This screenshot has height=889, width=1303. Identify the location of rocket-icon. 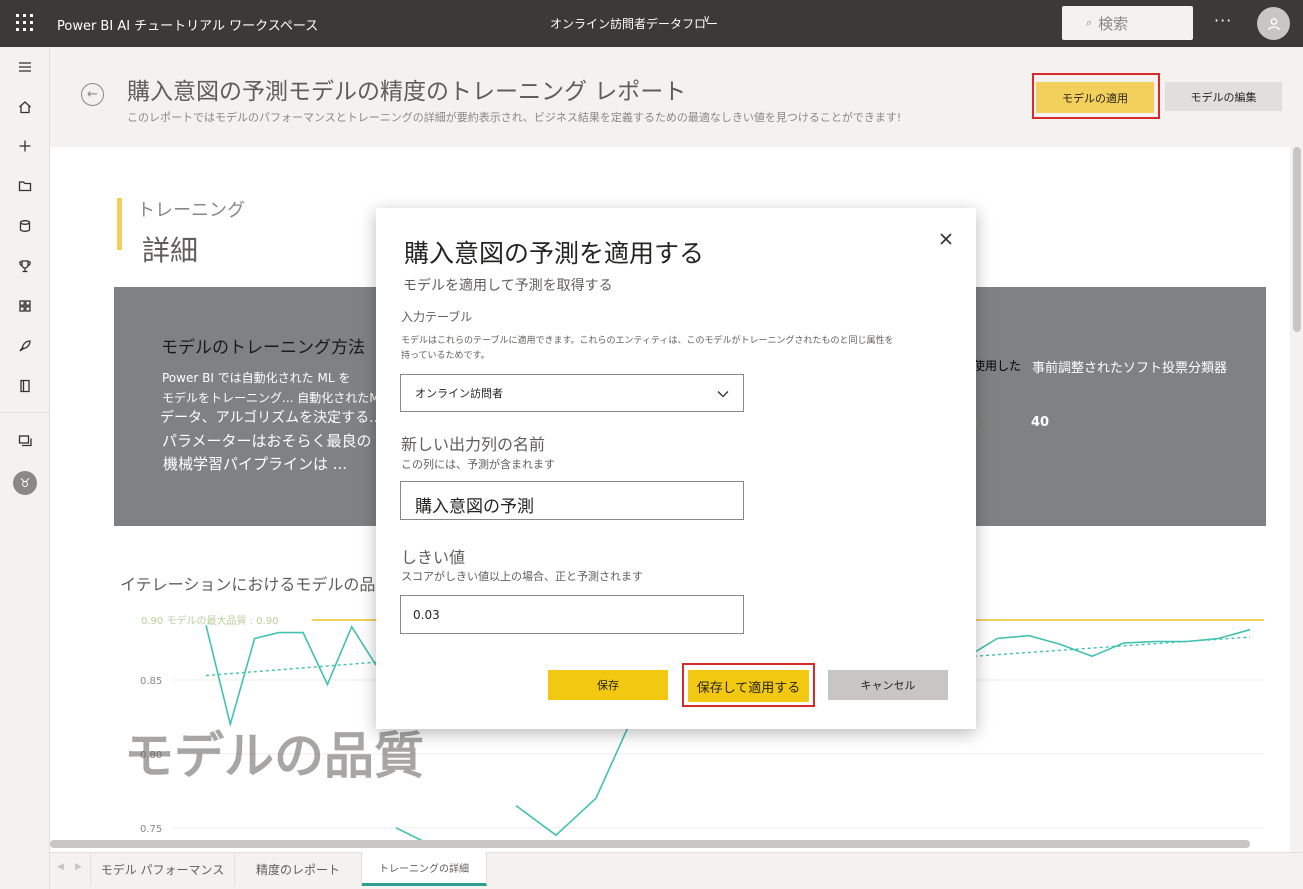
(25, 346).